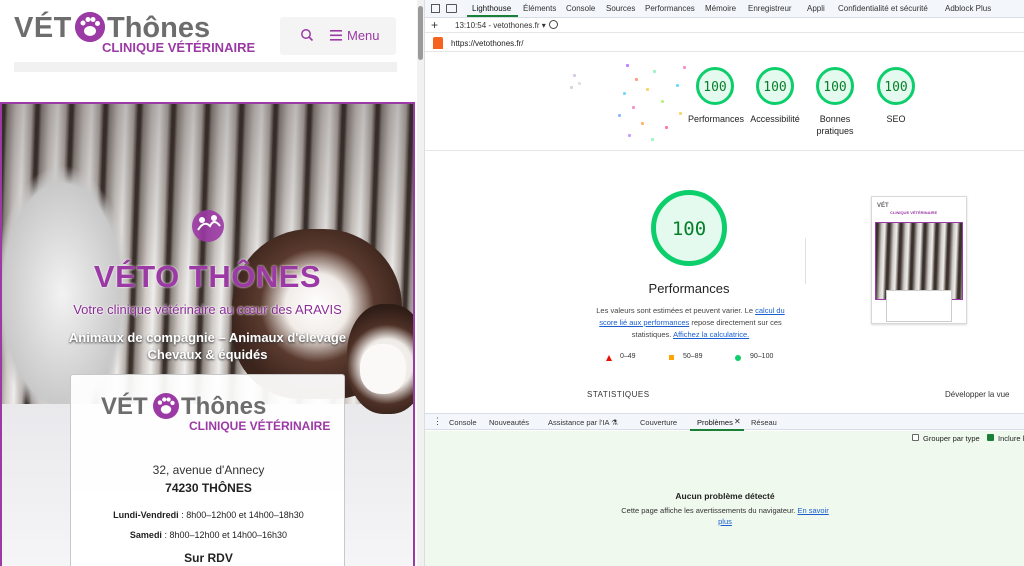 The width and height of the screenshot is (1024, 566). Describe the element at coordinates (224, 535) in the screenshot. I see `hours-saturday-value: : 8h00–12h00 et 14h00–16h30` at that location.